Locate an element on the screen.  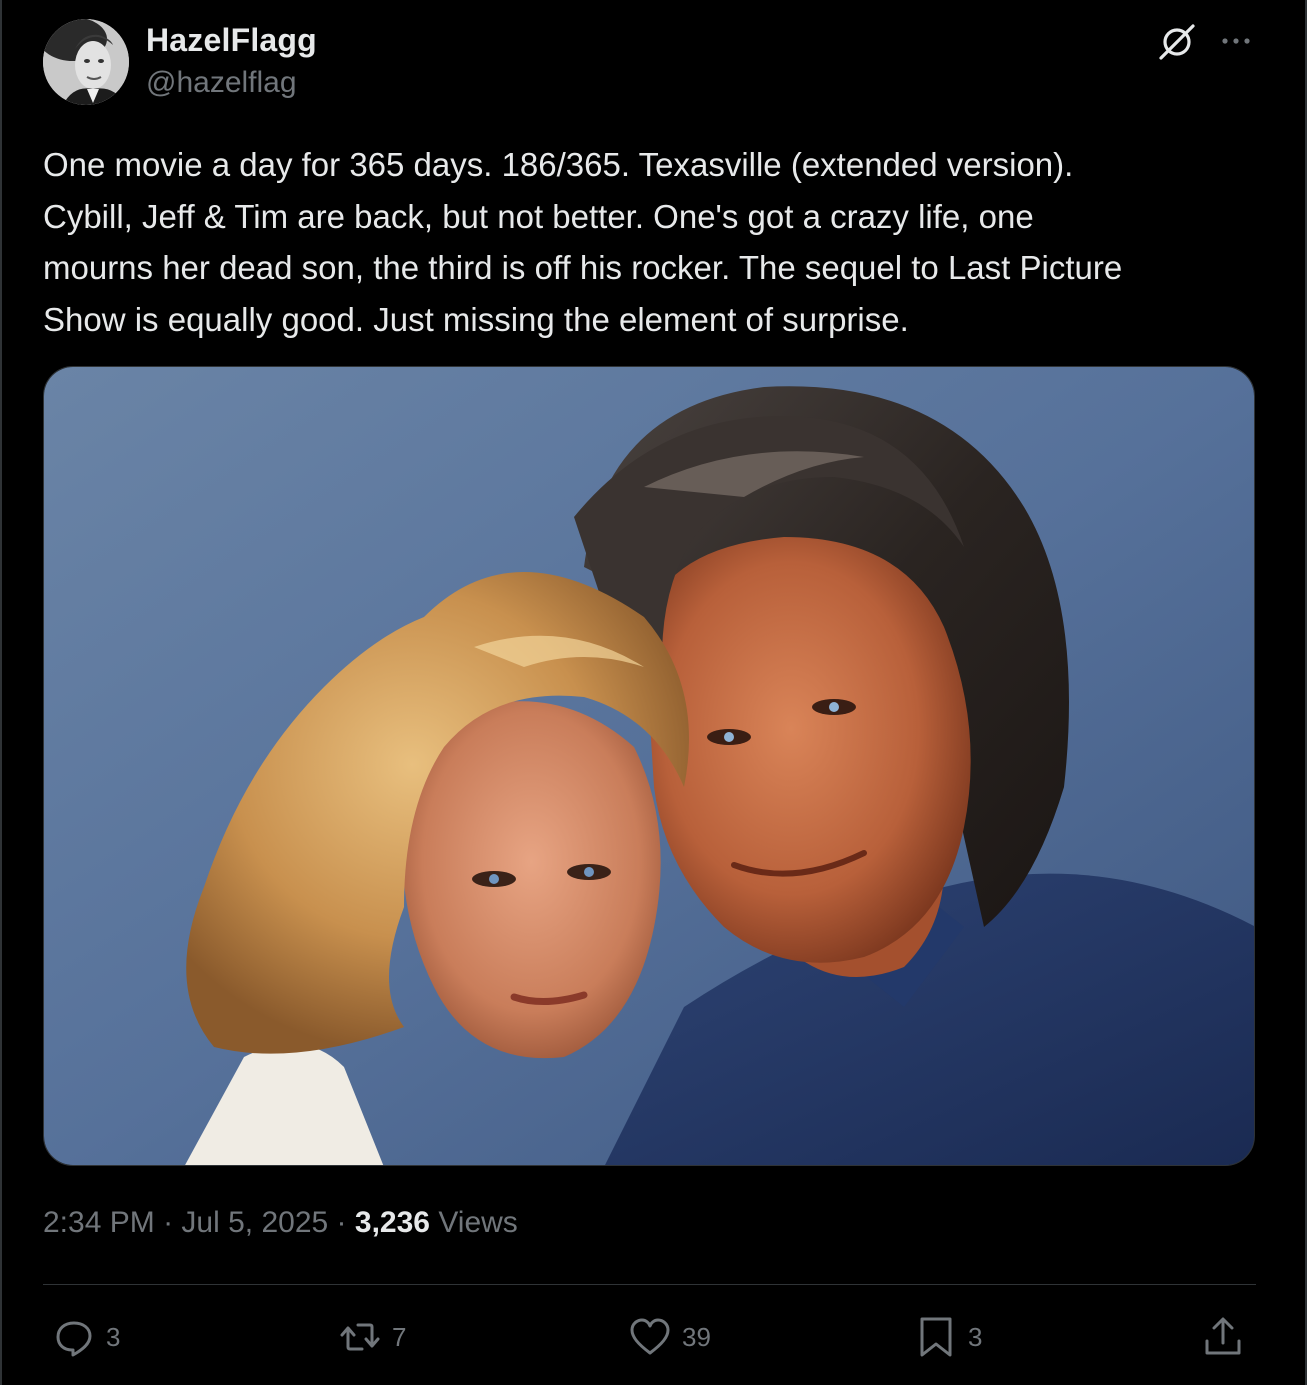
share-icon is located at coordinates (1223, 1337).